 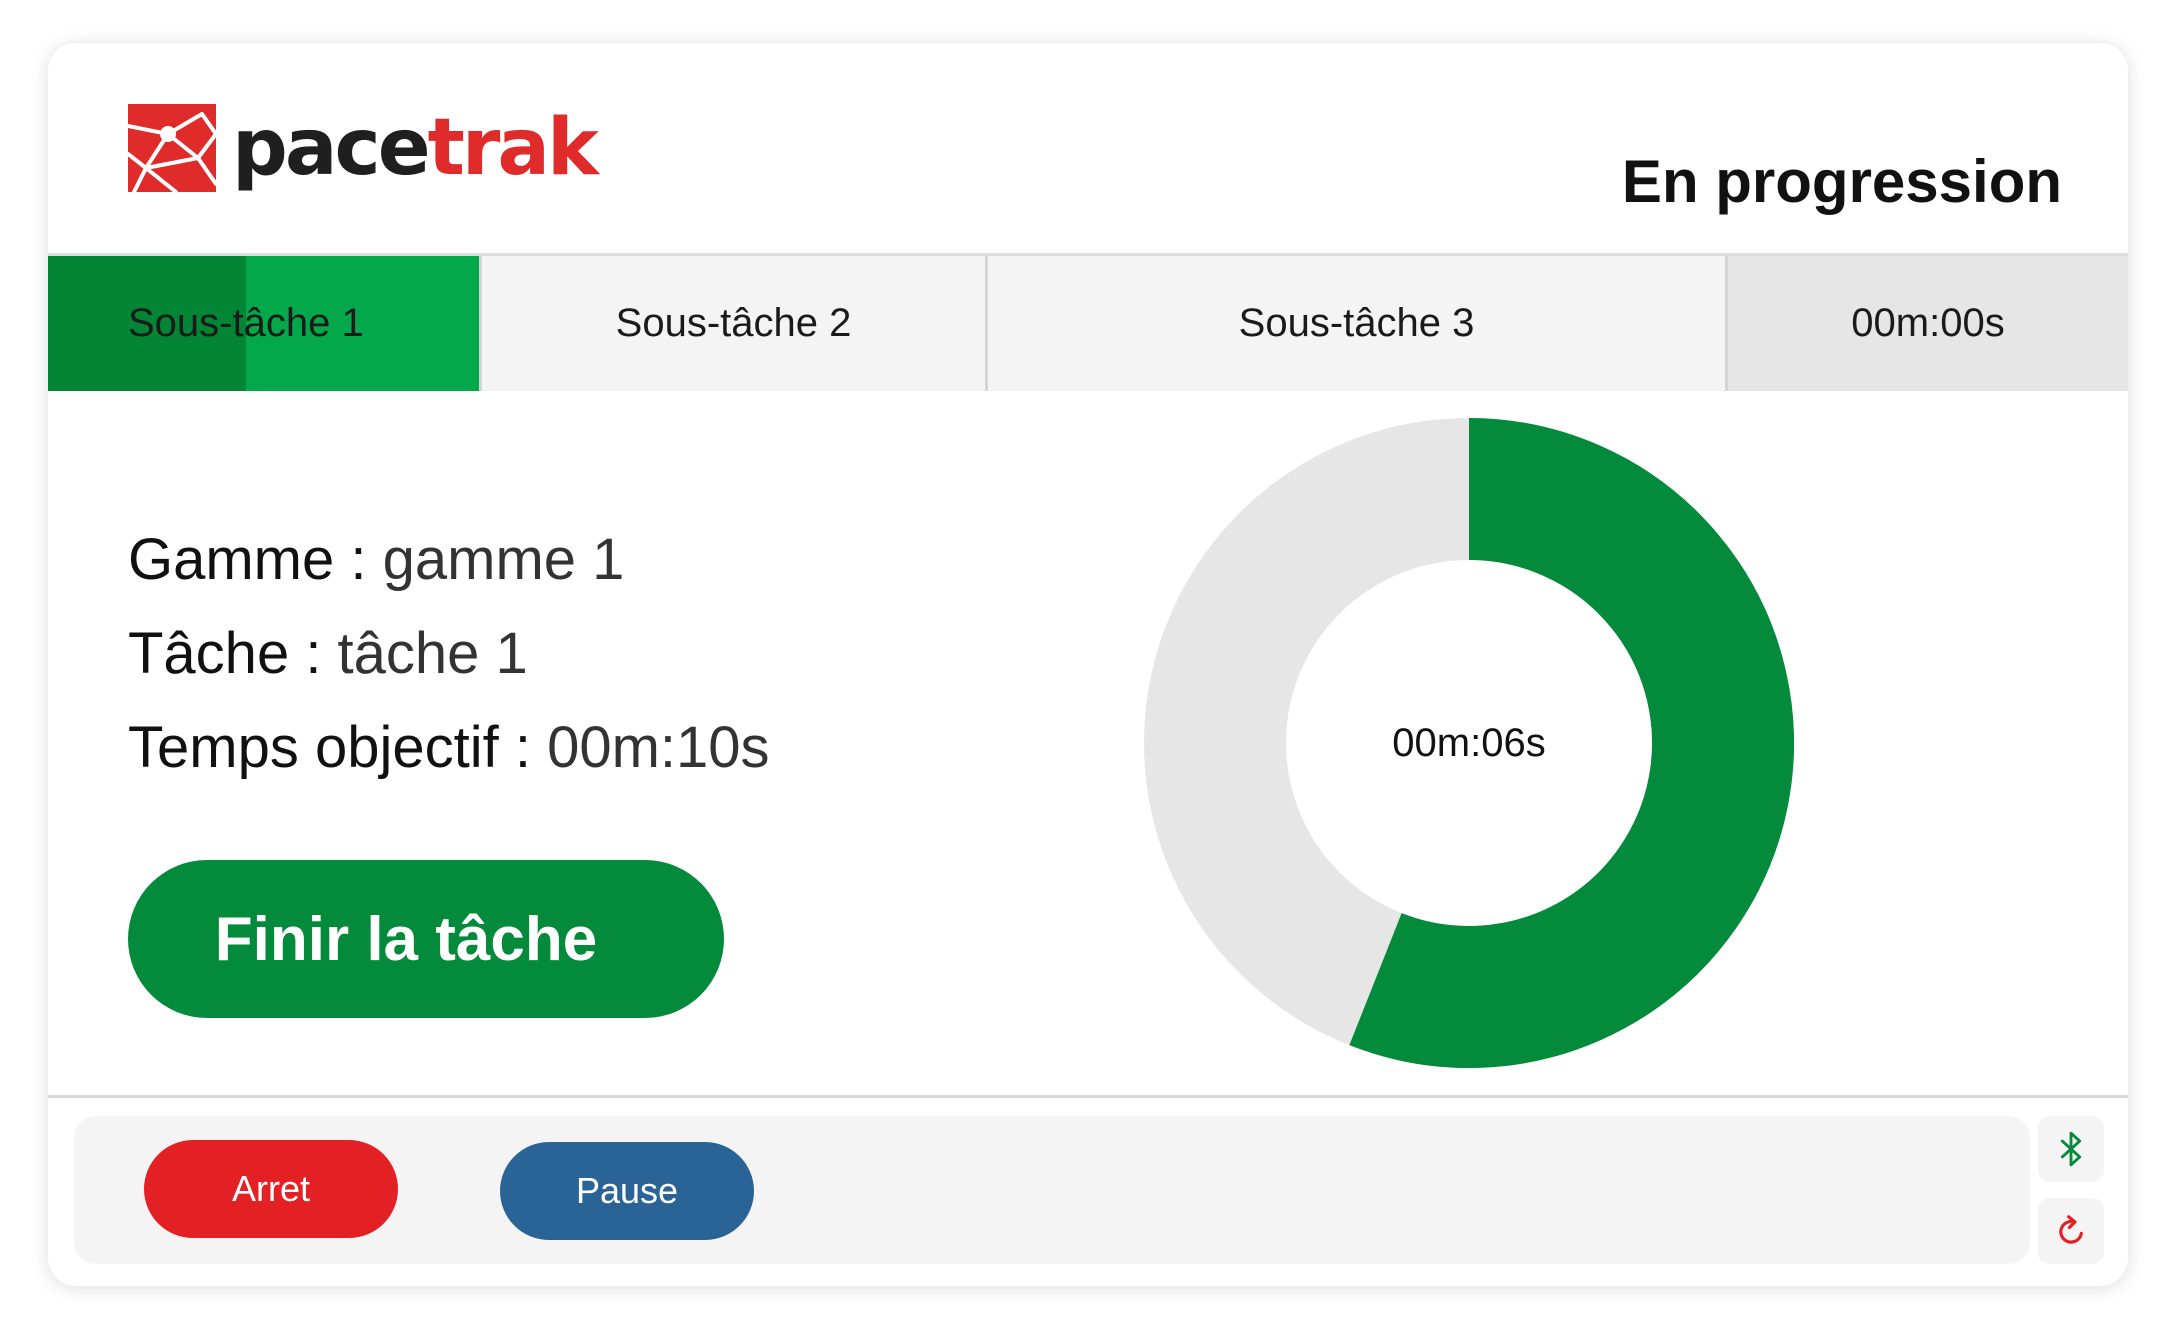 What do you see at coordinates (1052, 1190) in the screenshot?
I see `control-bar: Arret Pause` at bounding box center [1052, 1190].